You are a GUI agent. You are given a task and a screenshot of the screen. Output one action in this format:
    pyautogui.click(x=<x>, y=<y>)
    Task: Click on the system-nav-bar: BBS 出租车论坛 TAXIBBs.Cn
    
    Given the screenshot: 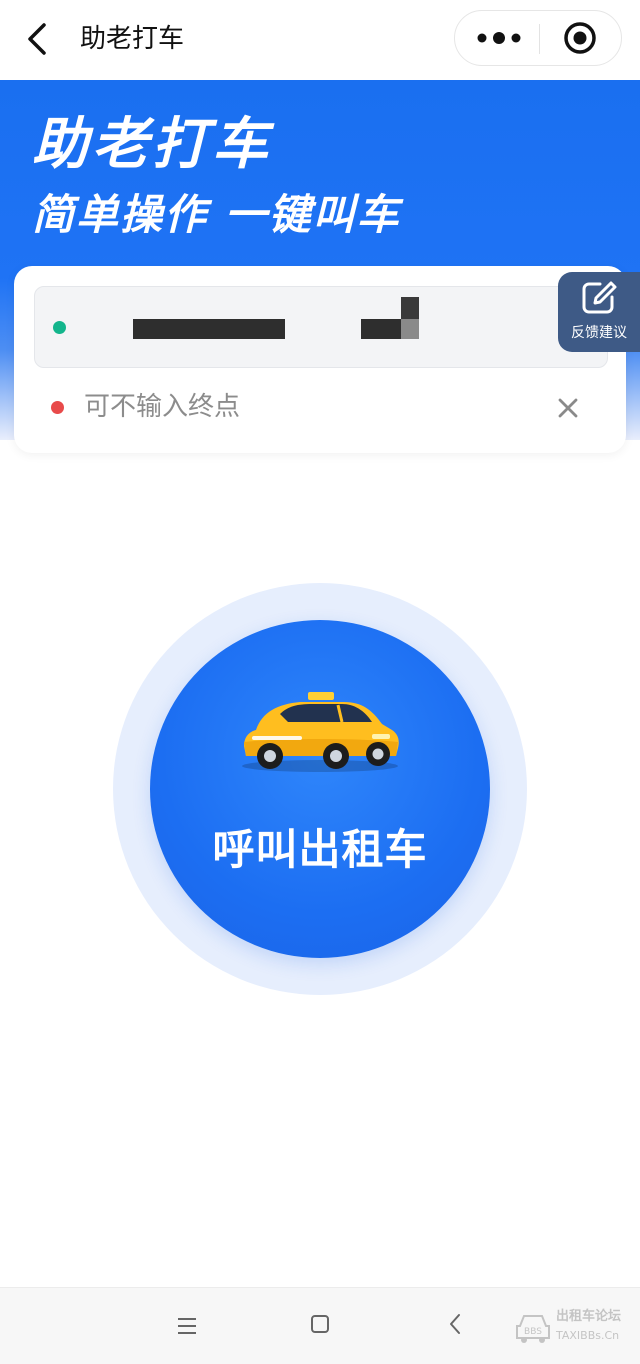 What is the action you would take?
    pyautogui.click(x=320, y=1325)
    